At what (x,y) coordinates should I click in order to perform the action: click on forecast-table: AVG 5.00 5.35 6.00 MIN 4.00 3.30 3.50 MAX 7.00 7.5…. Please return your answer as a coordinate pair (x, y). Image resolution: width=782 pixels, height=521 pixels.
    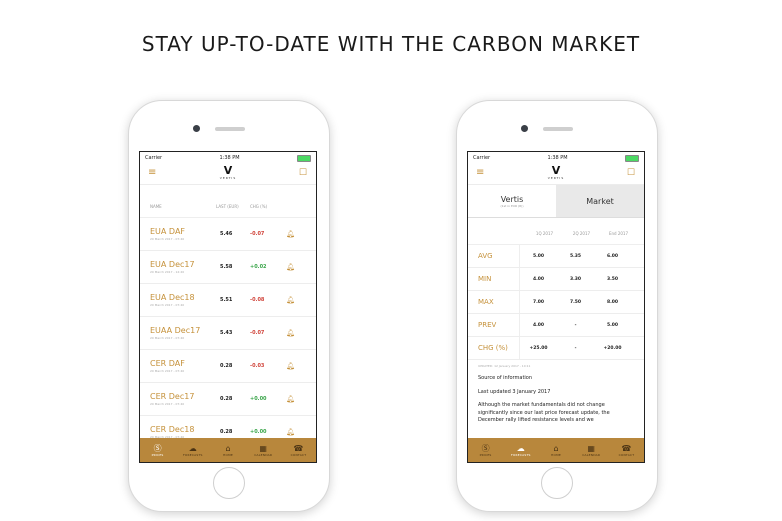
    Looking at the image, I should click on (556, 302).